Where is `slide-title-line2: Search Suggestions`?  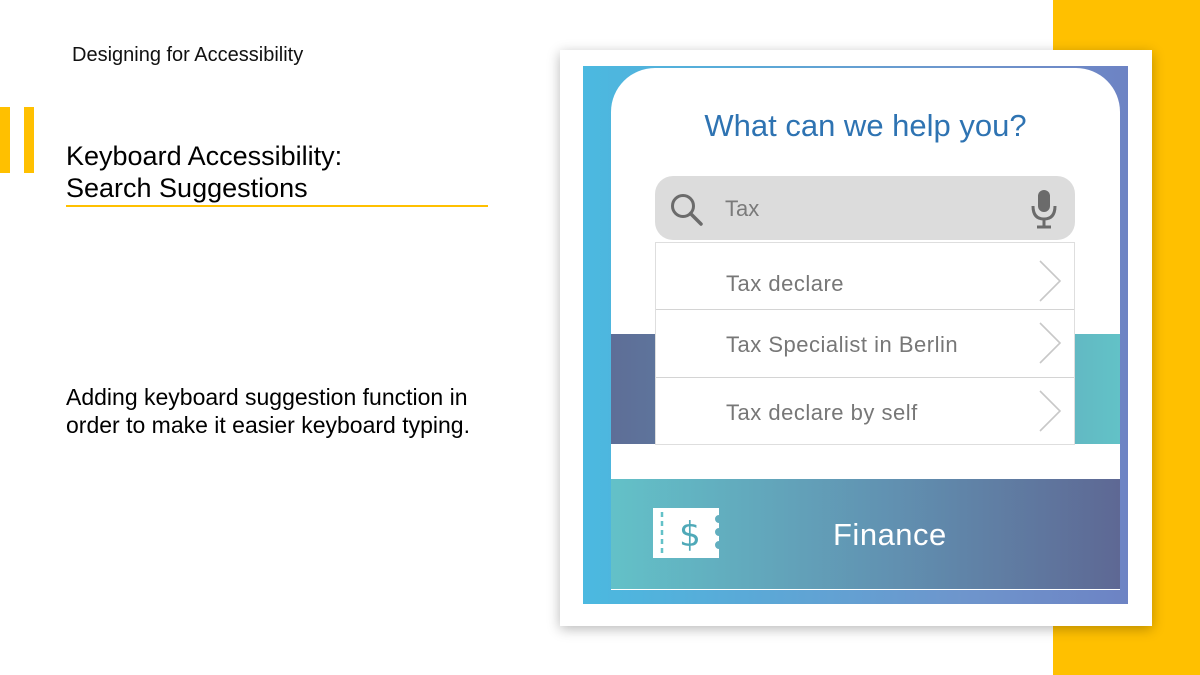 slide-title-line2: Search Suggestions is located at coordinates (187, 188).